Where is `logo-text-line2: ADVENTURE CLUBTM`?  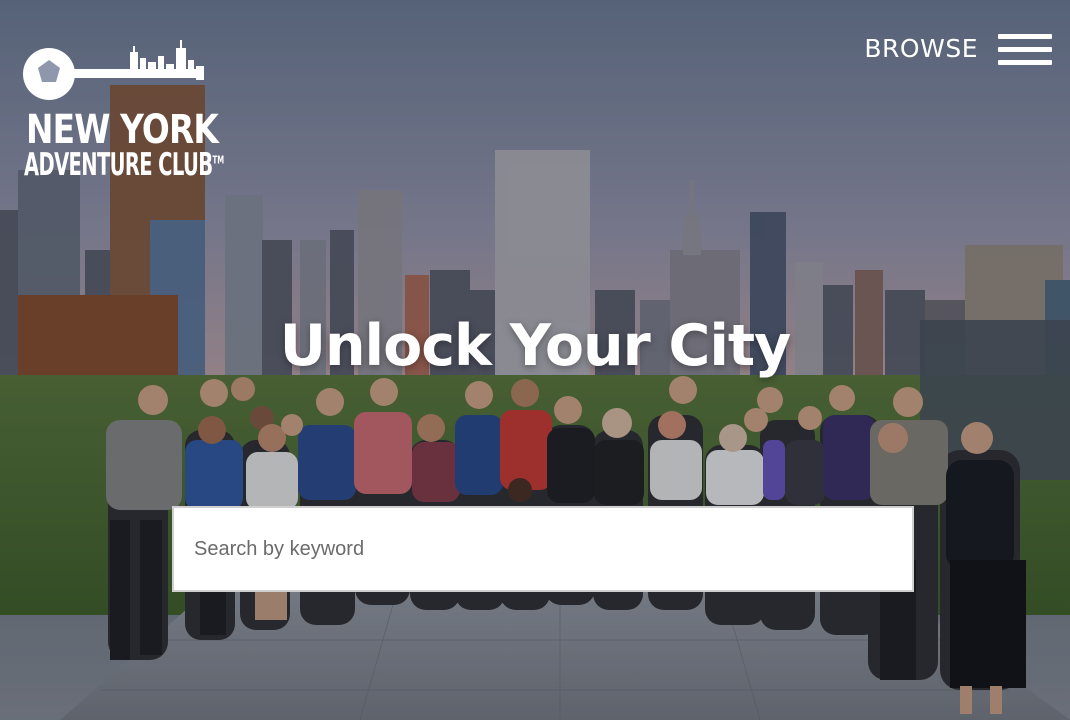 logo-text-line2: ADVENTURE CLUBTM is located at coordinates (124, 165).